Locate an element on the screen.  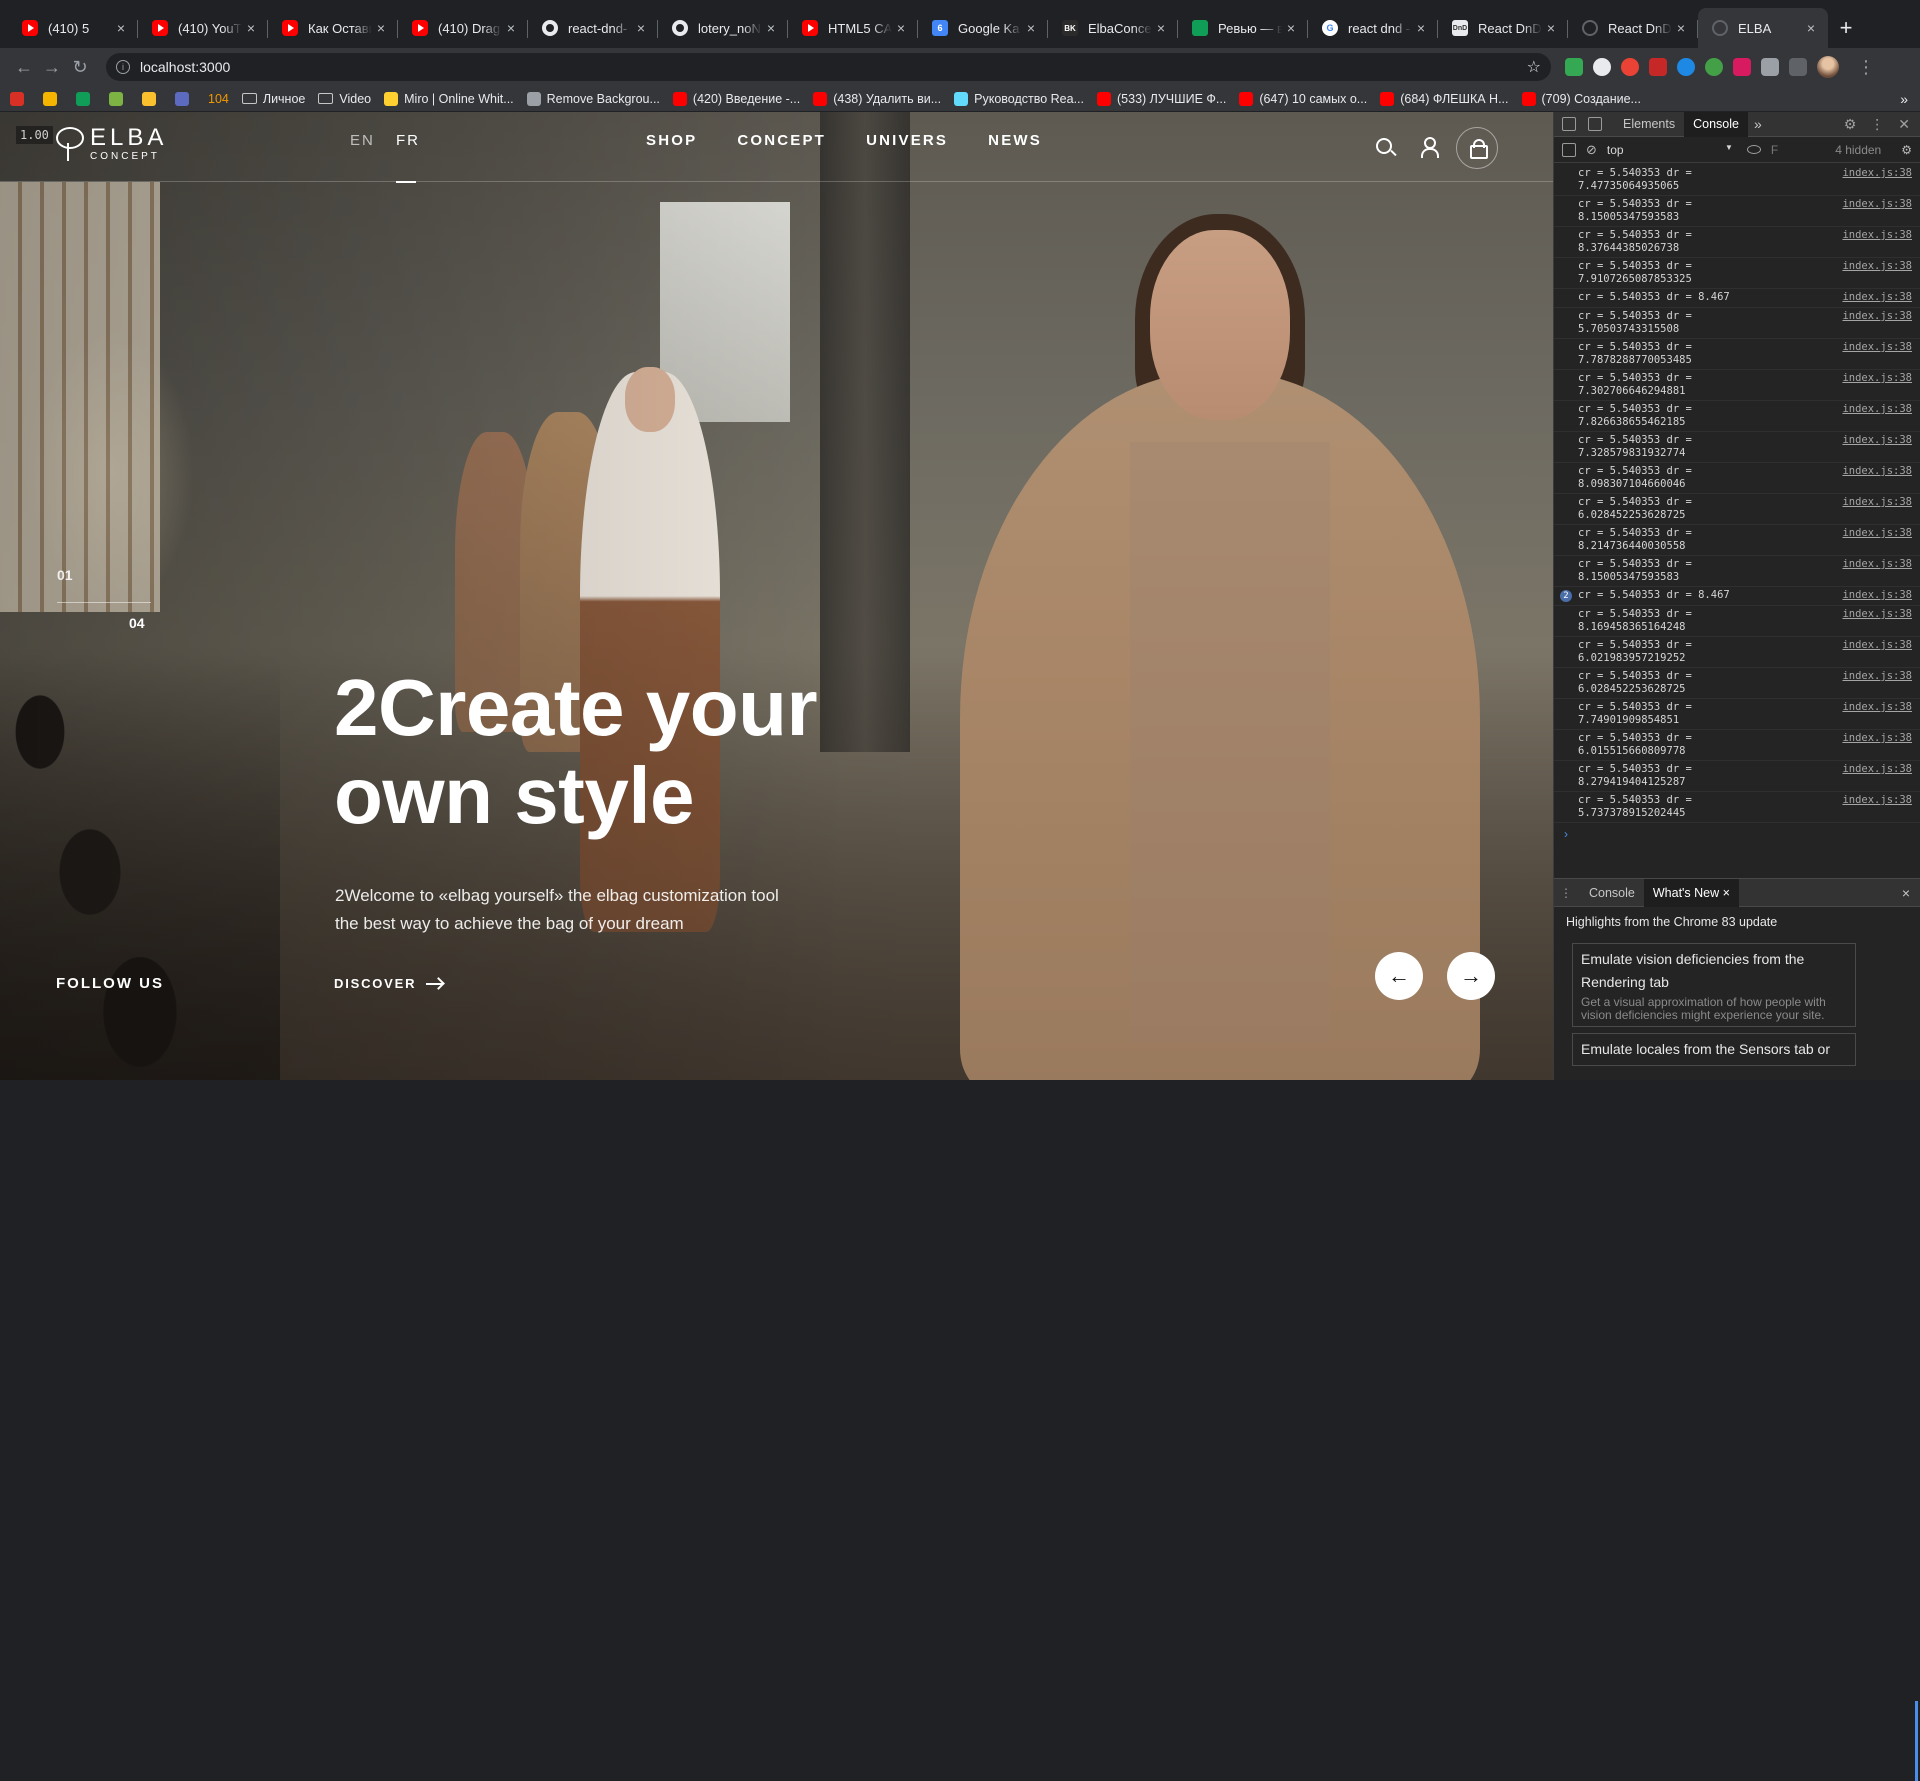
reload-icon: ↻ is located at coordinates (80, 67).